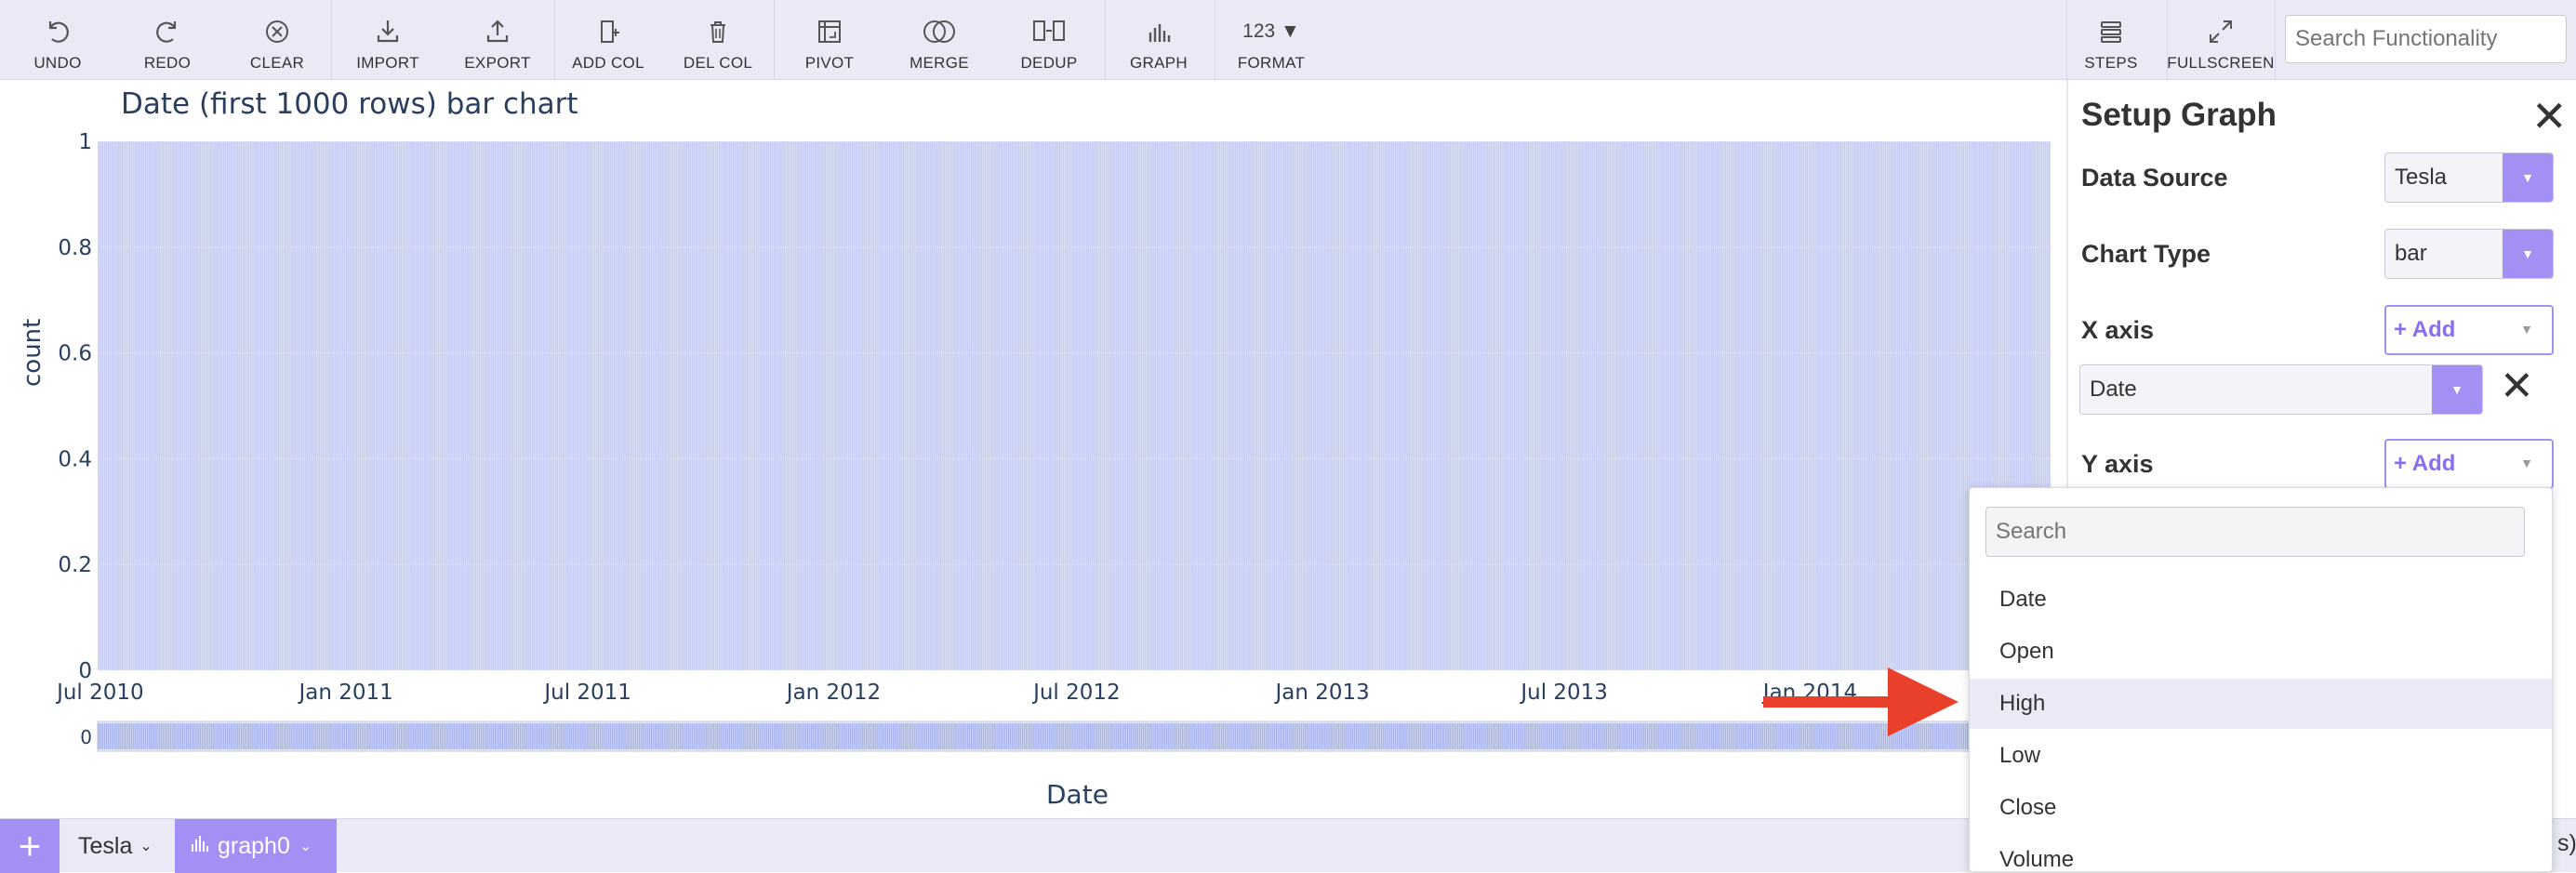 The width and height of the screenshot is (2576, 873). Describe the element at coordinates (2469, 177) in the screenshot. I see `data-source-select: Tesla ▼` at that location.